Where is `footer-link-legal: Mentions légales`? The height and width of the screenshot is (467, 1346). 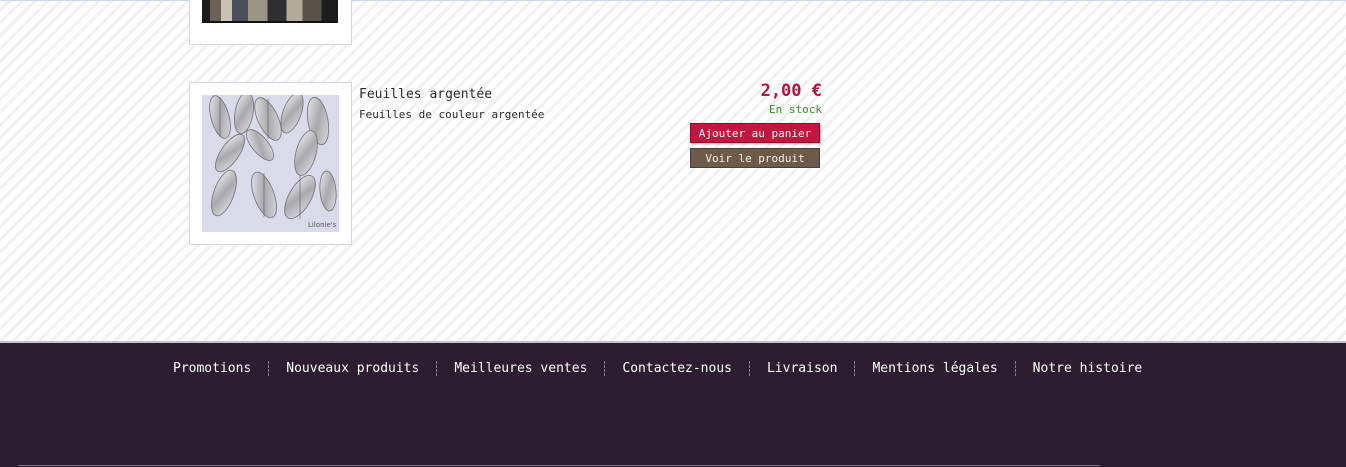 footer-link-legal: Mentions légales is located at coordinates (934, 368).